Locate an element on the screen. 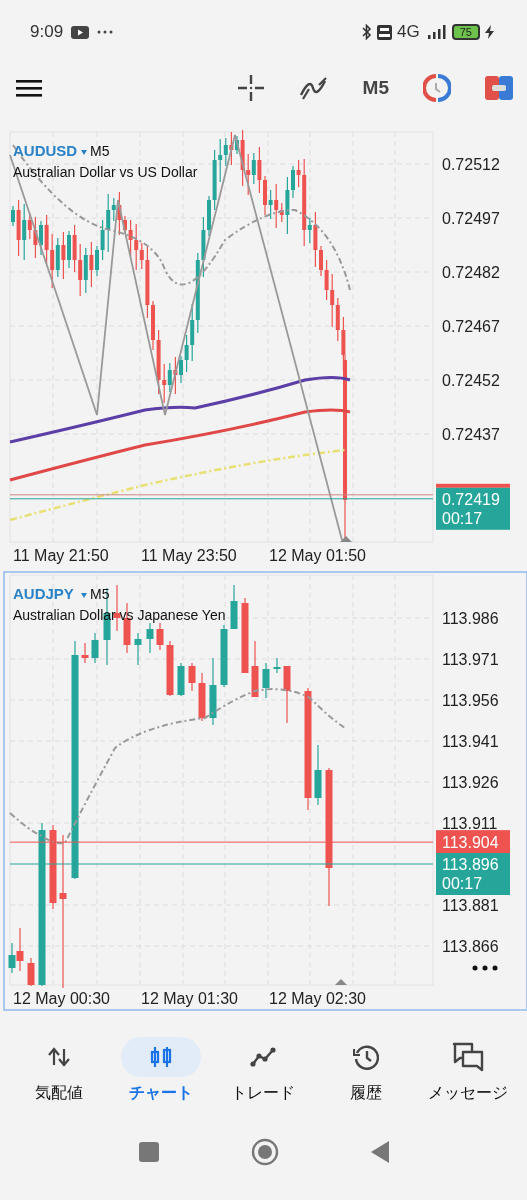 This screenshot has height=1200, width=527. up-down-arrows-icon is located at coordinates (59, 1057).